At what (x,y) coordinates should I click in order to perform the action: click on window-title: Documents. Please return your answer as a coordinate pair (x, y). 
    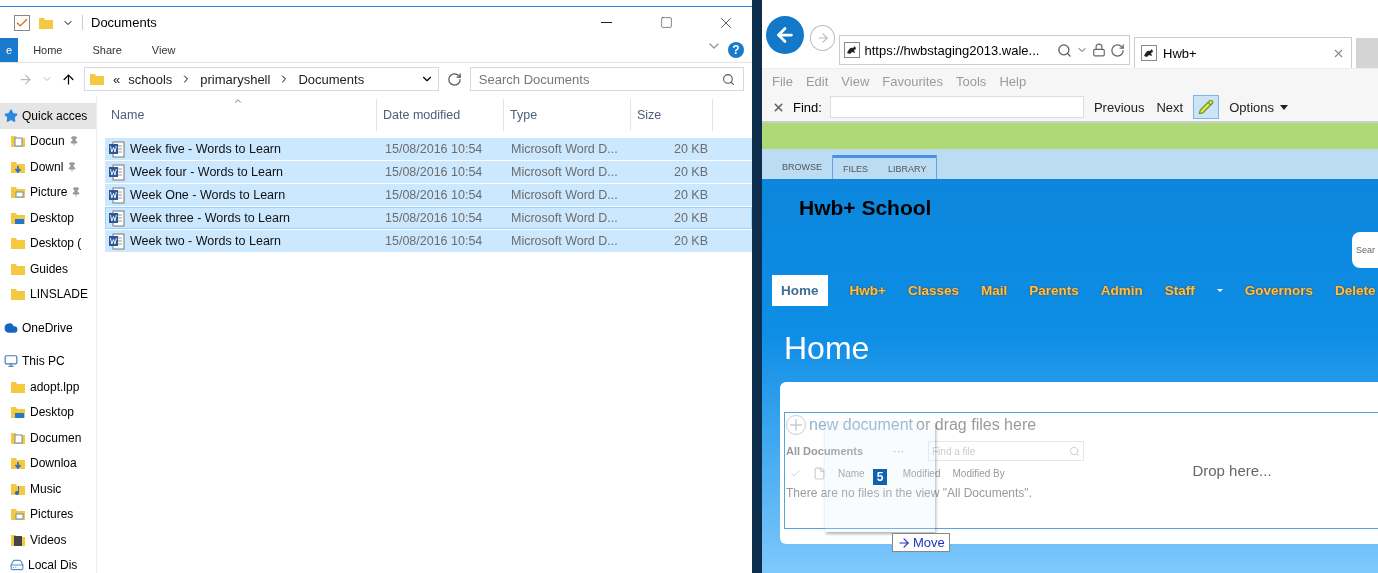
    Looking at the image, I should click on (327, 22).